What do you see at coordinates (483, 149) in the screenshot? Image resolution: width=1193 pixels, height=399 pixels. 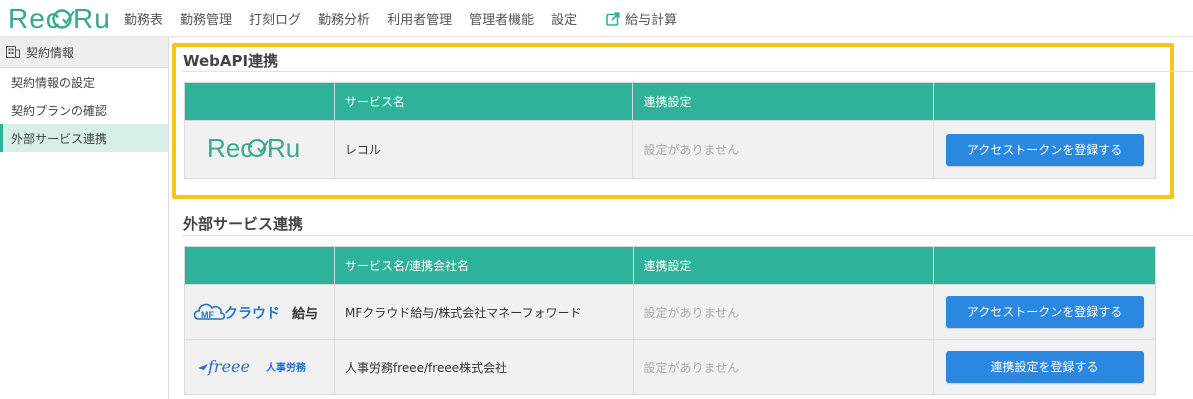 I see `service-name-cell: レコル` at bounding box center [483, 149].